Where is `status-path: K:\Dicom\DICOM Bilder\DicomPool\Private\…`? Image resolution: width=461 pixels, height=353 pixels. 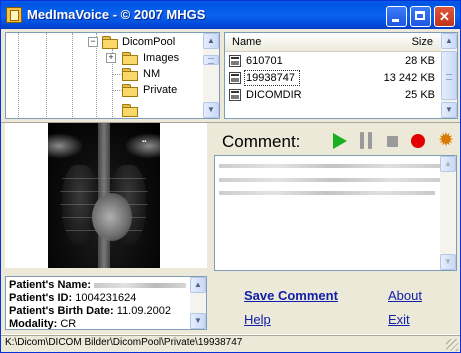 status-path: K:\Dicom\DICOM Bilder\DicomPool\Private\… is located at coordinates (124, 342).